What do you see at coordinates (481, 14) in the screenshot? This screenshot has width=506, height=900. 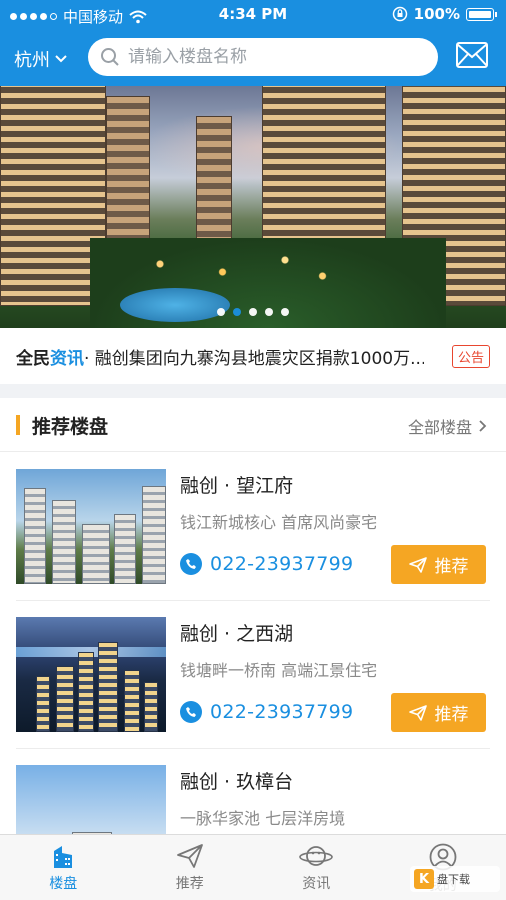 I see `battery-icon` at bounding box center [481, 14].